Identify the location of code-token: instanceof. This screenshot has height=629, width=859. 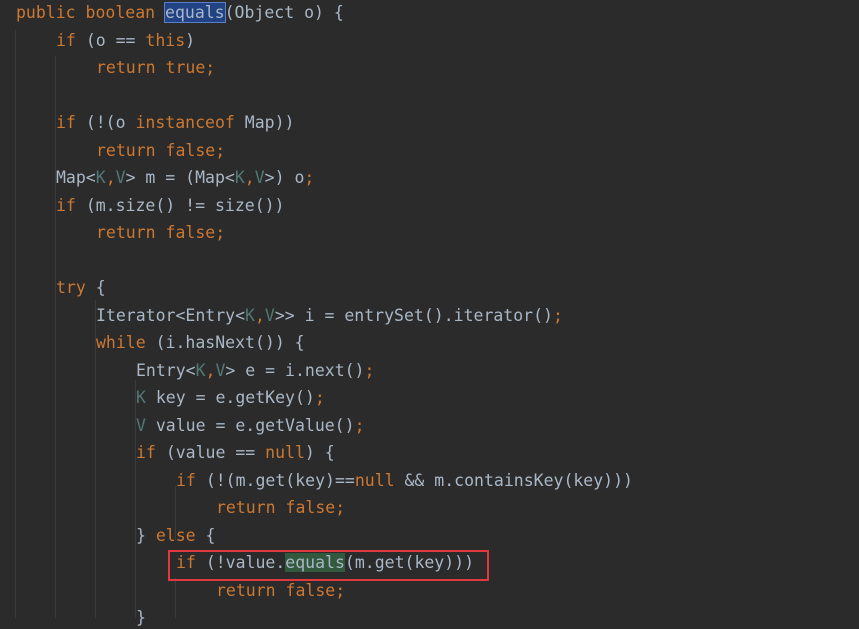
(190, 122).